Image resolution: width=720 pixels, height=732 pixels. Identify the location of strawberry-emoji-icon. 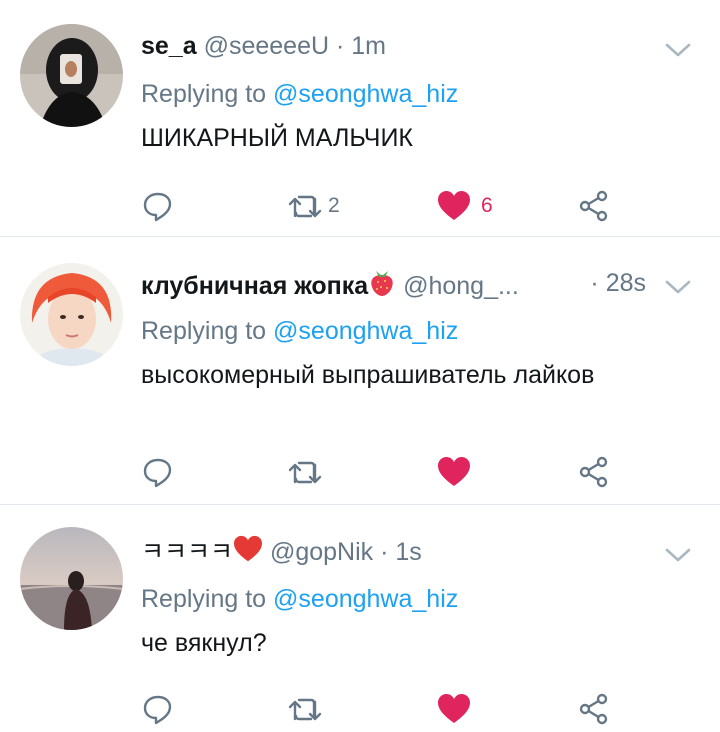
(382, 283).